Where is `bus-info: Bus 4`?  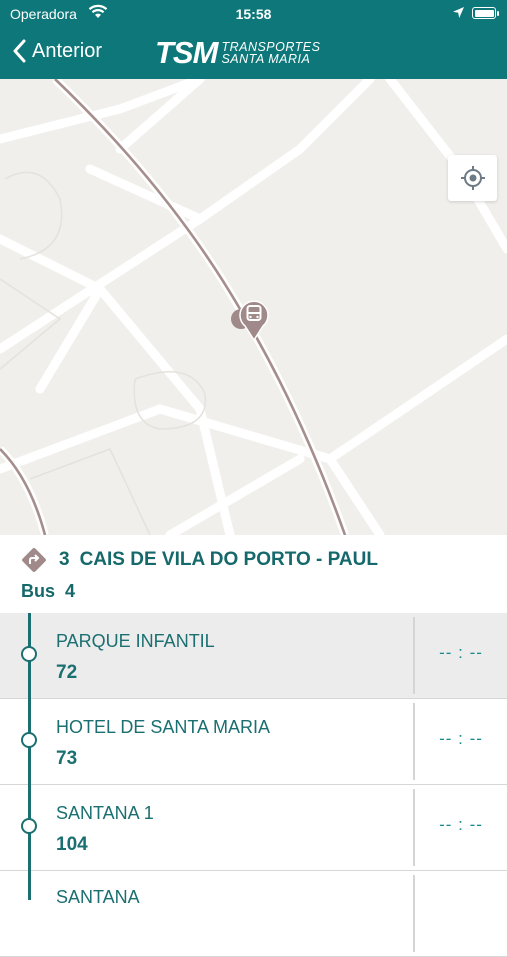
bus-info: Bus 4 is located at coordinates (48, 591).